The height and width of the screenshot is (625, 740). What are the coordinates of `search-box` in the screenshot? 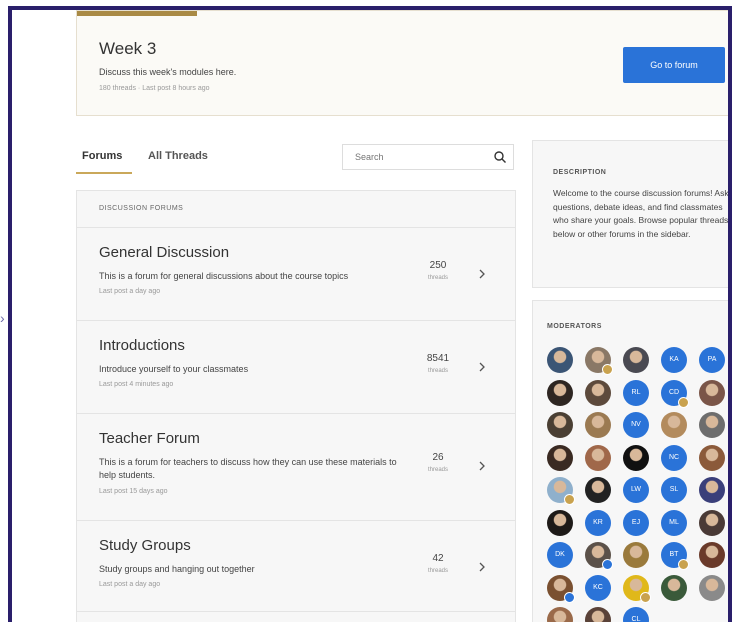 It's located at (428, 157).